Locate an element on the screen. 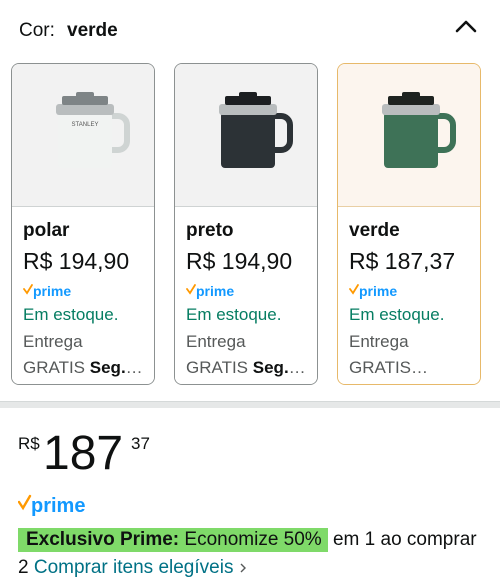  chevron-right-icon is located at coordinates (243, 568).